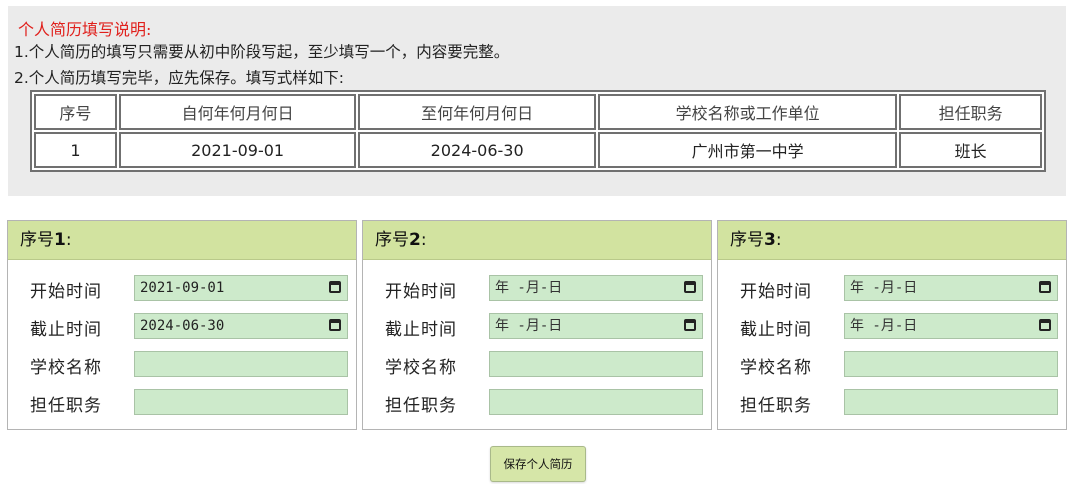 Image resolution: width=1080 pixels, height=484 pixels. Describe the element at coordinates (970, 112) in the screenshot. I see `header-position: 担任职务` at that location.